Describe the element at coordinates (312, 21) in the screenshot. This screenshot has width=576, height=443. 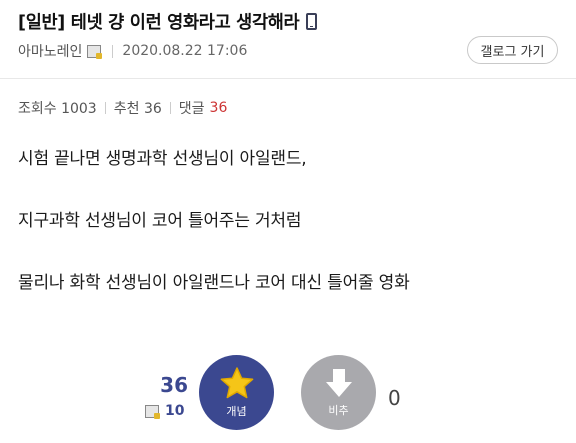
I see `mobile-phone-icon` at that location.